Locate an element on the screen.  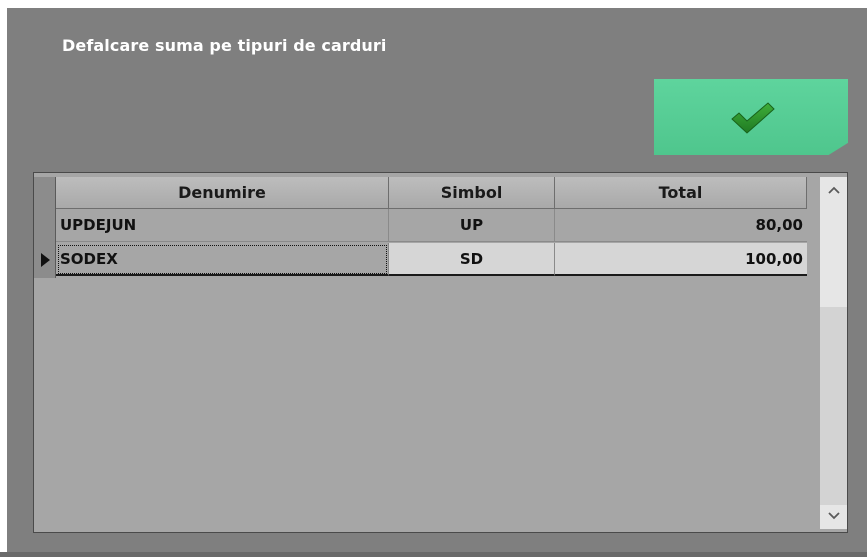
scroll-down-button is located at coordinates (833, 516).